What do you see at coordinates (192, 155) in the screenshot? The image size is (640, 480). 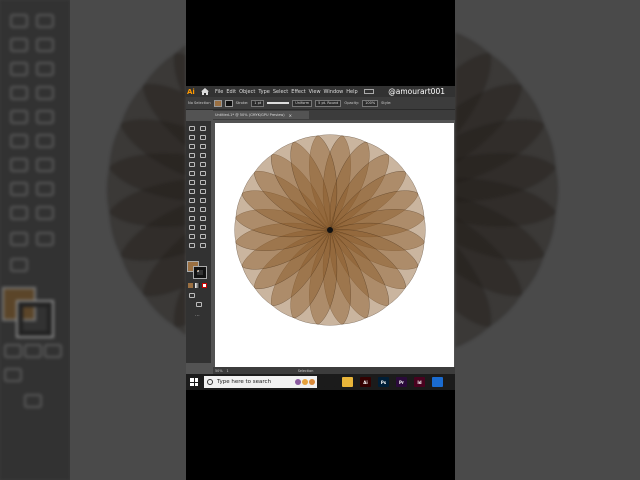 I see `type-tool-icon` at bounding box center [192, 155].